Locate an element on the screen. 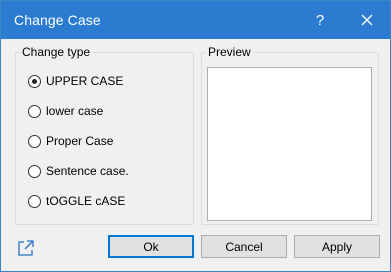 This screenshot has width=391, height=272. cancel-button: Cancel is located at coordinates (244, 246).